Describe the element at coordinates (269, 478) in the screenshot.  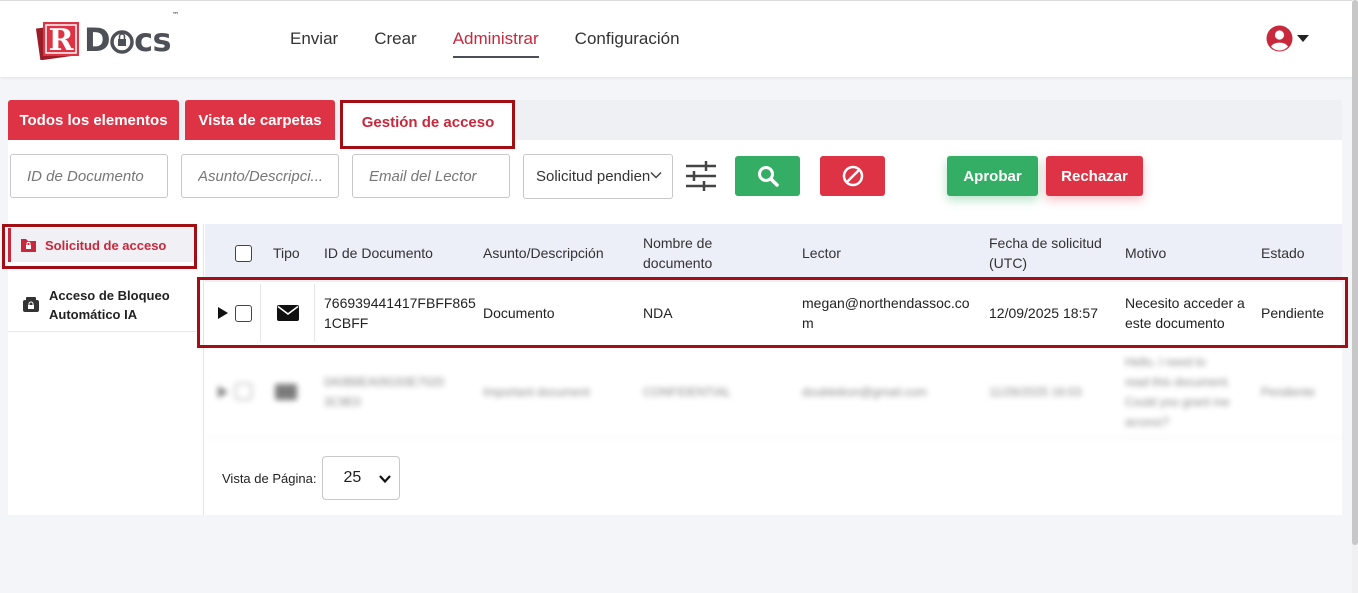
I see `page-size-label: Vista de Página:` at that location.